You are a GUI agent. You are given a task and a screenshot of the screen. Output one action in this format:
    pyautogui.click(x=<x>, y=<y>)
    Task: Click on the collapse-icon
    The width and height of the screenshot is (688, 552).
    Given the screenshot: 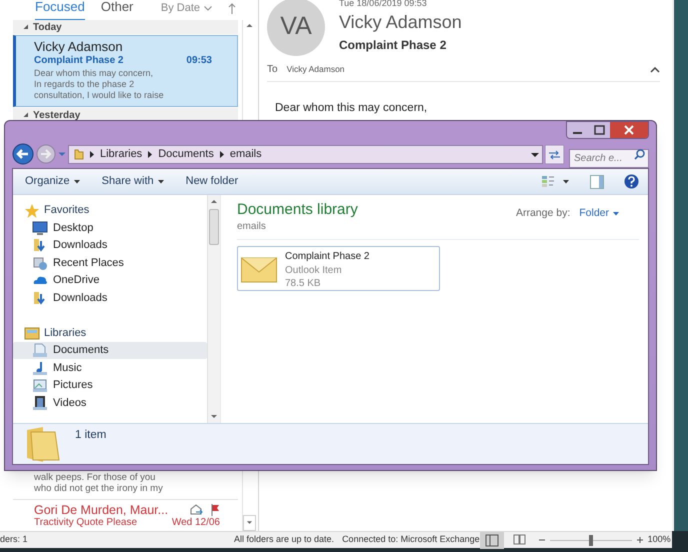 What is the action you would take?
    pyautogui.click(x=655, y=69)
    